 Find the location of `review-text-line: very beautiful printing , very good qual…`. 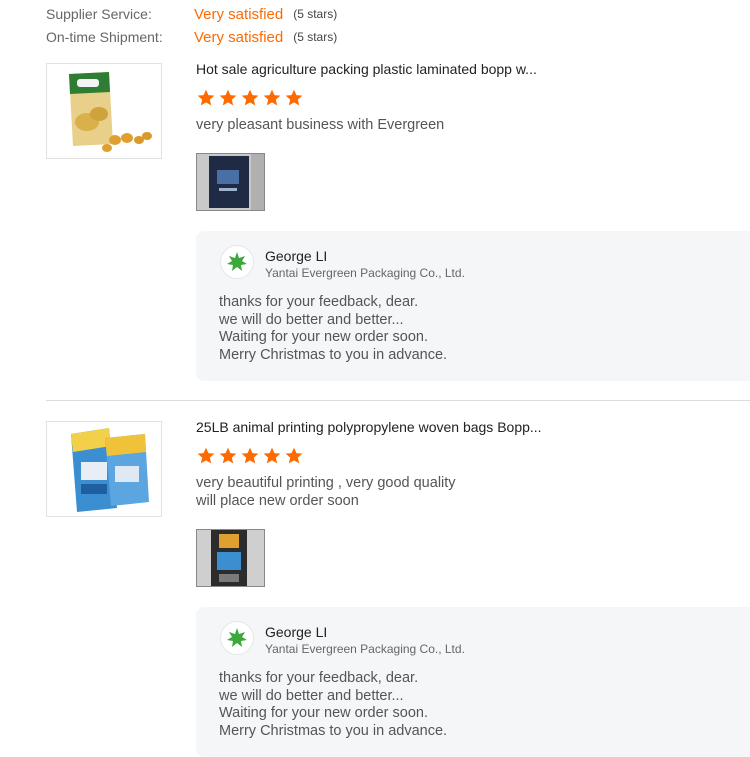

review-text-line: very beautiful printing , very good qual… is located at coordinates (326, 483).